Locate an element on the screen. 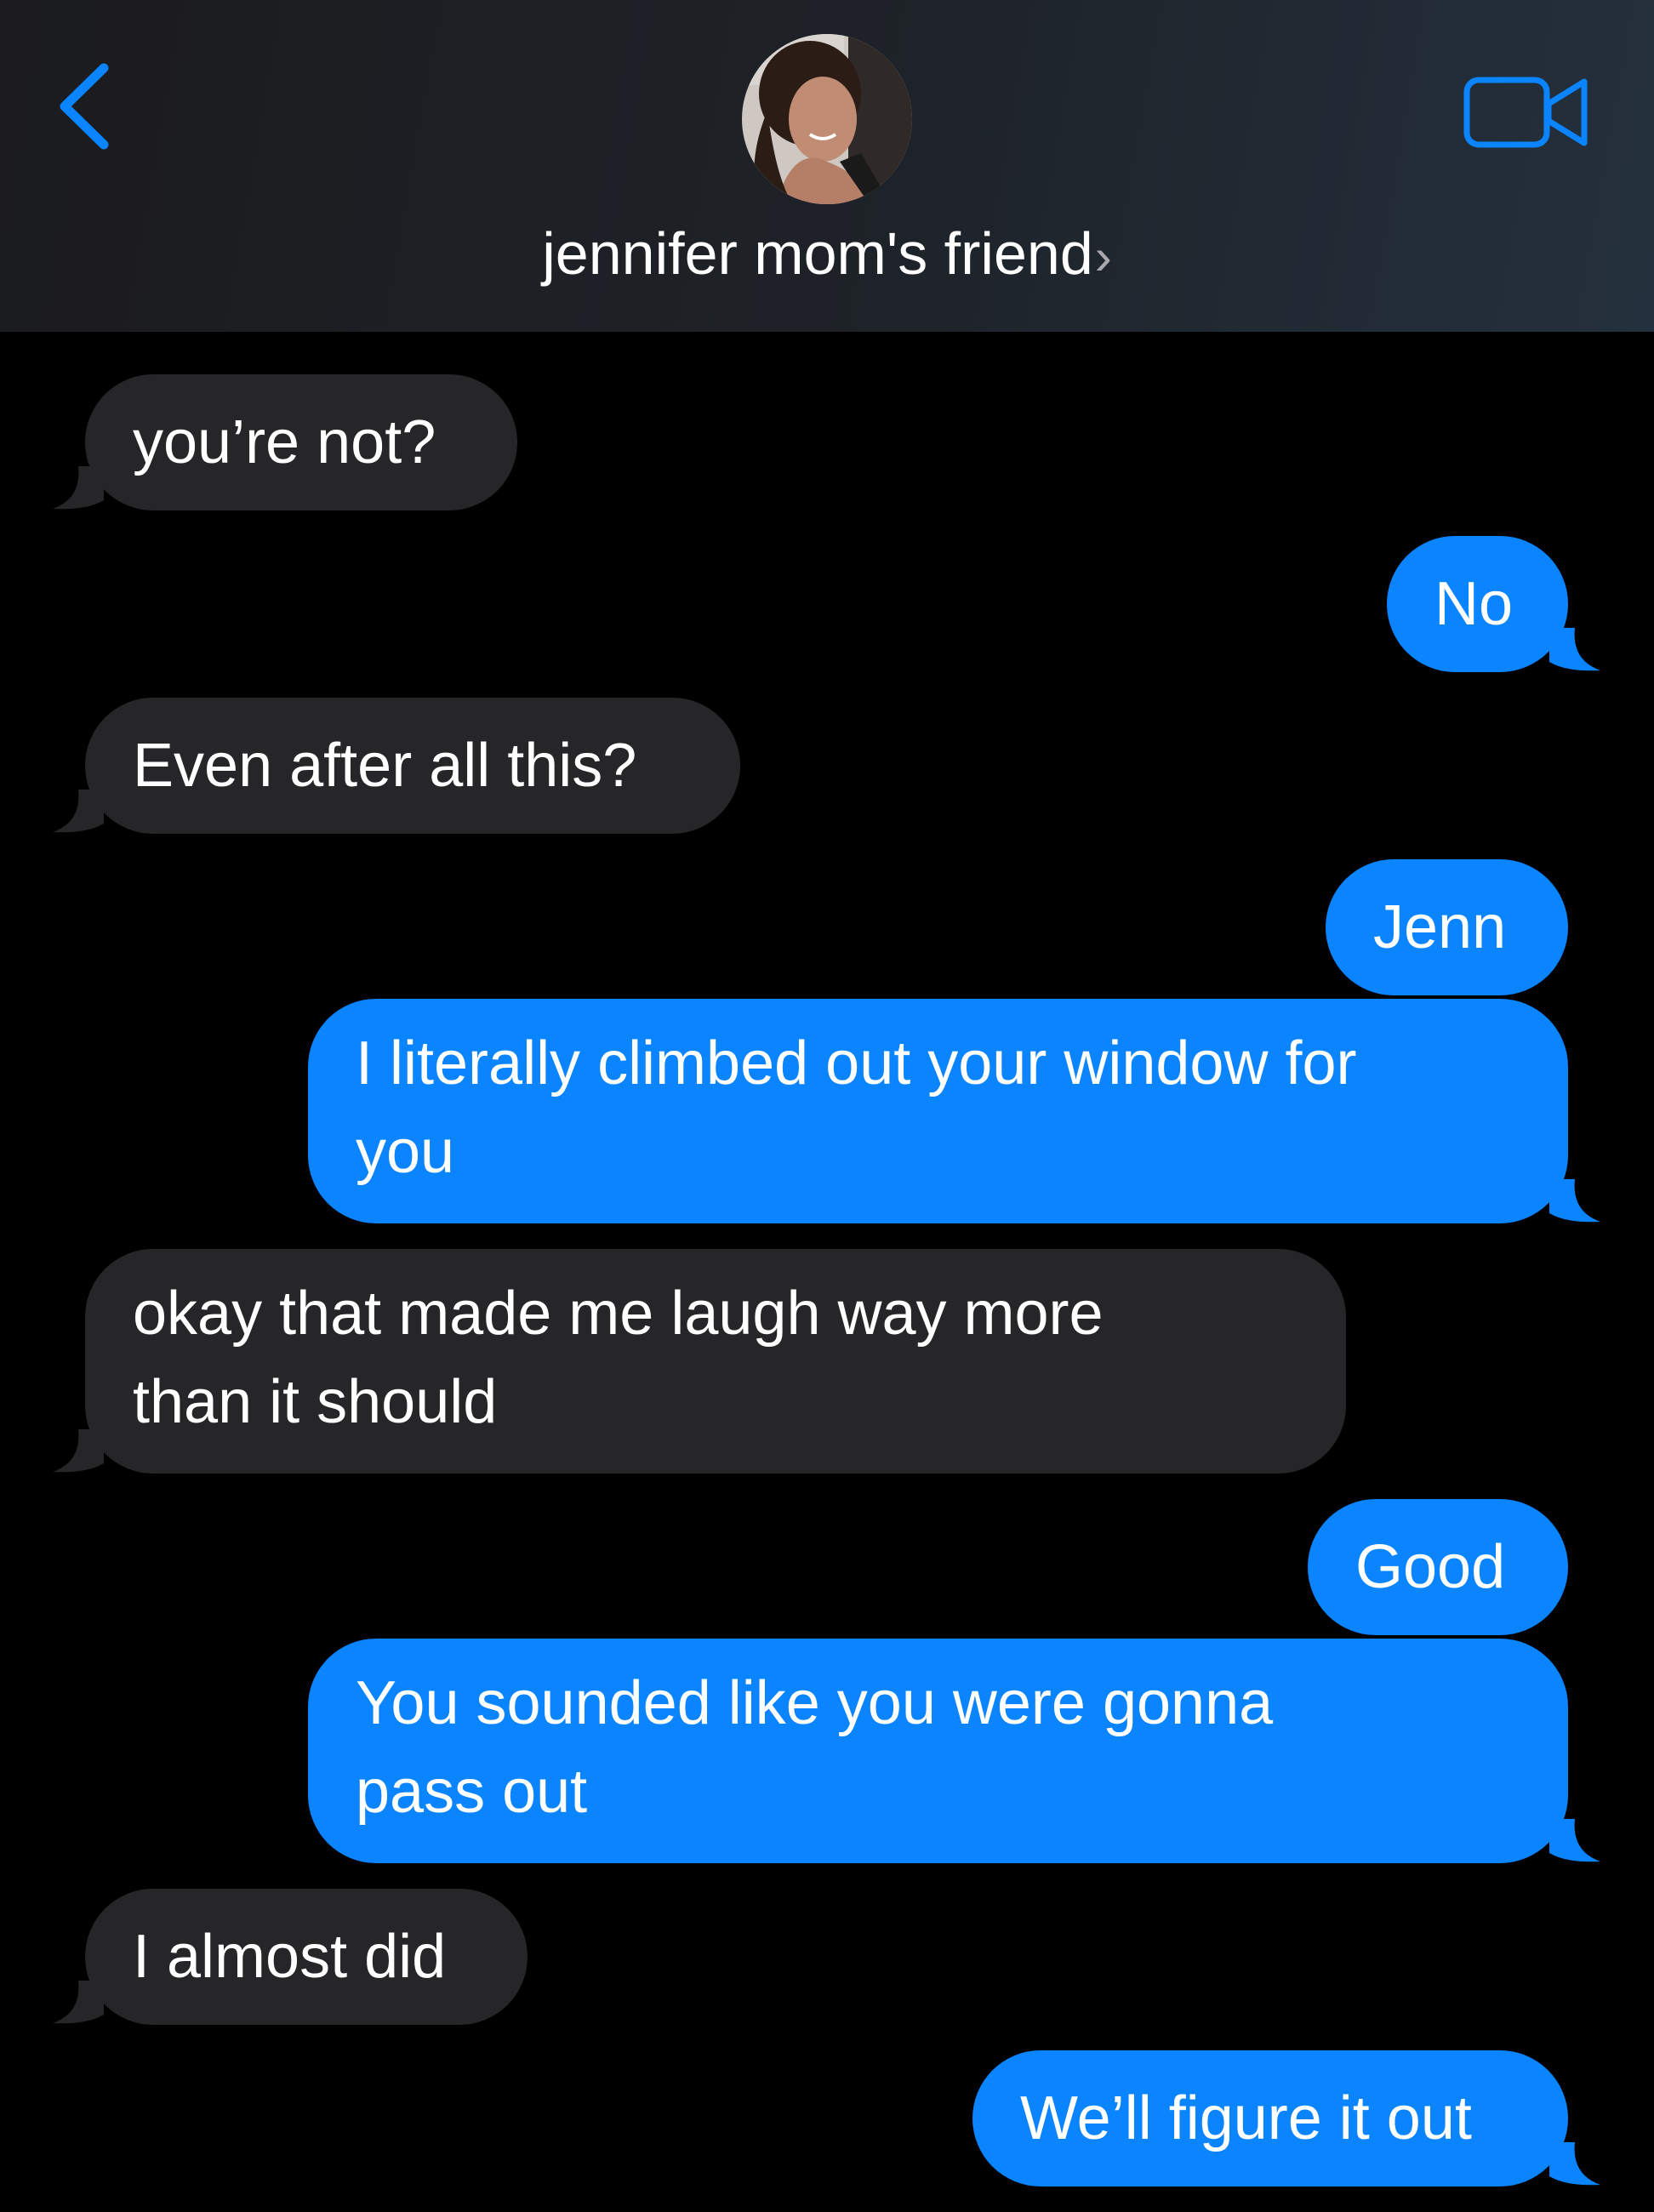 The image size is (1654, 2212). facetime-video-button is located at coordinates (1527, 112).